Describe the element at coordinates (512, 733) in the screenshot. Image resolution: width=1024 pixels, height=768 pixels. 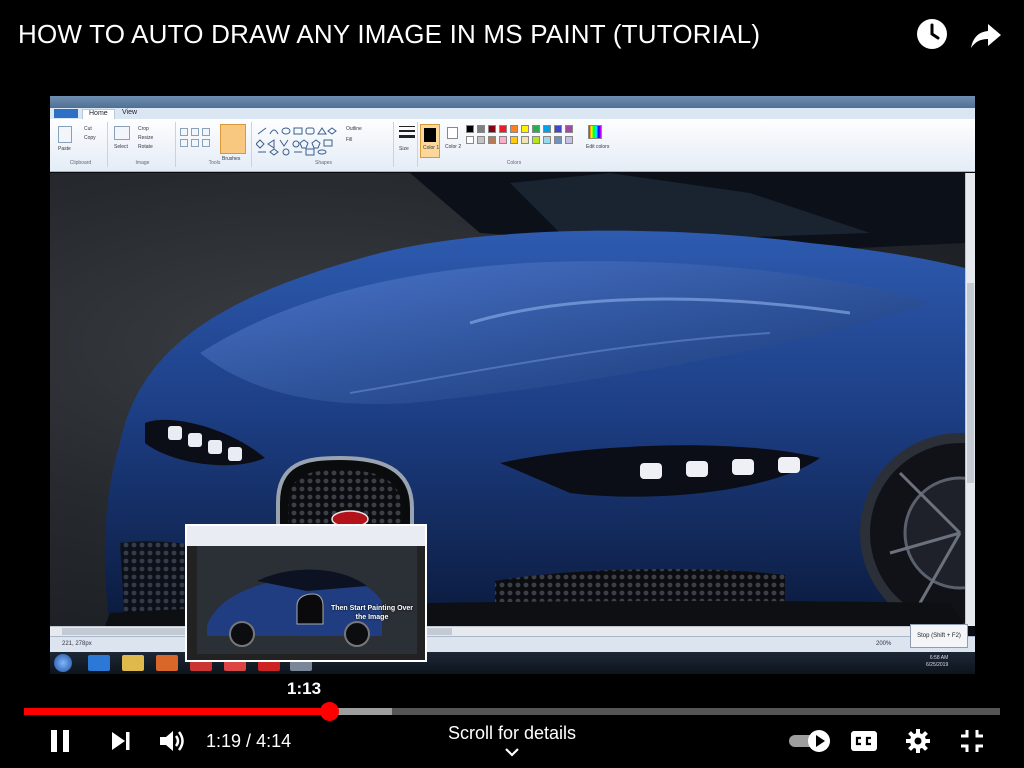
I see `scroll-for-details: Scroll for details` at that location.